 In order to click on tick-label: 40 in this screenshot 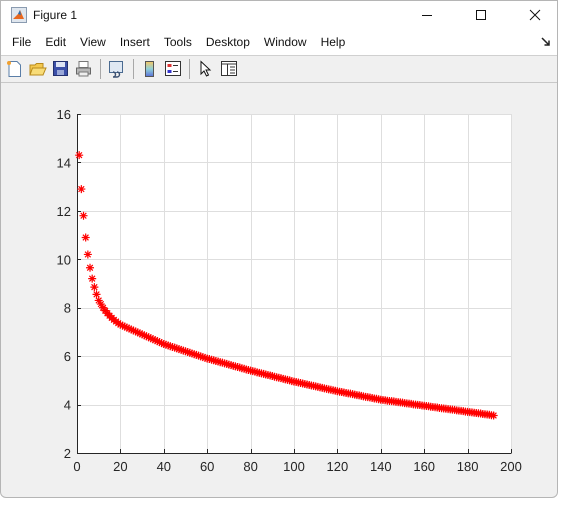, I will do `click(164, 466)`.